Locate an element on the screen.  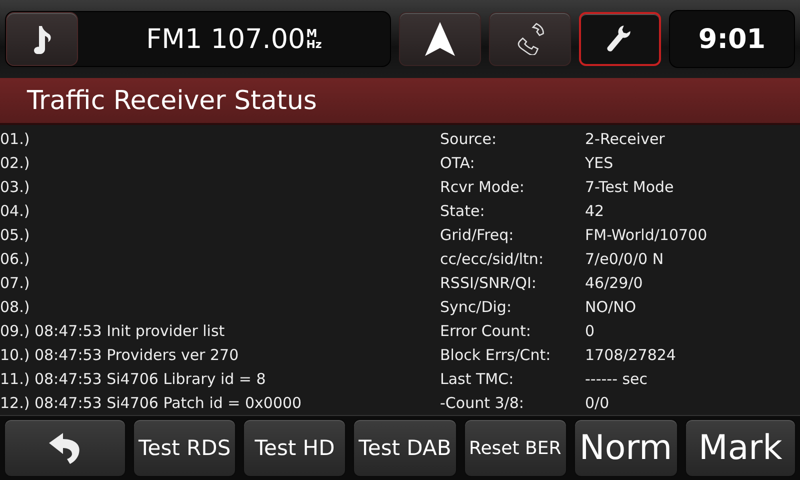
log-line: 11.) 08:47:53 Si4706 Library id = 8 is located at coordinates (133, 379).